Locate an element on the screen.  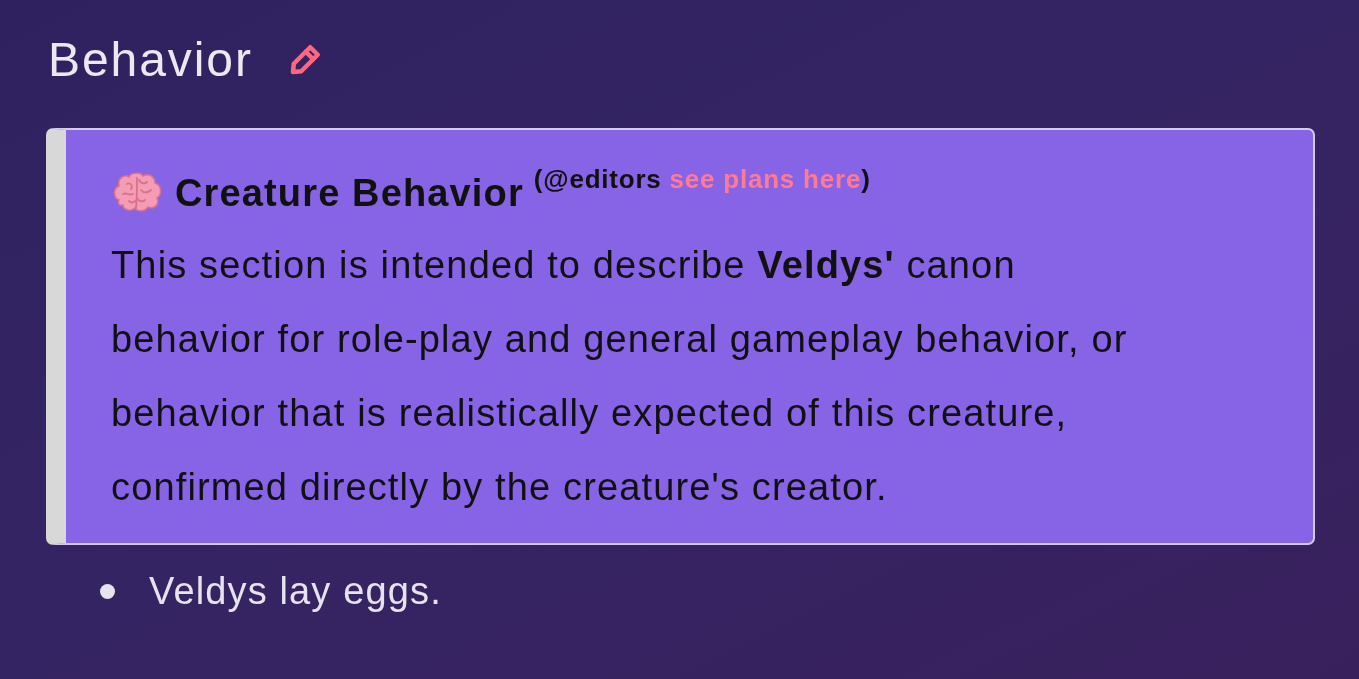
section-heading: Behavior is located at coordinates (150, 60).